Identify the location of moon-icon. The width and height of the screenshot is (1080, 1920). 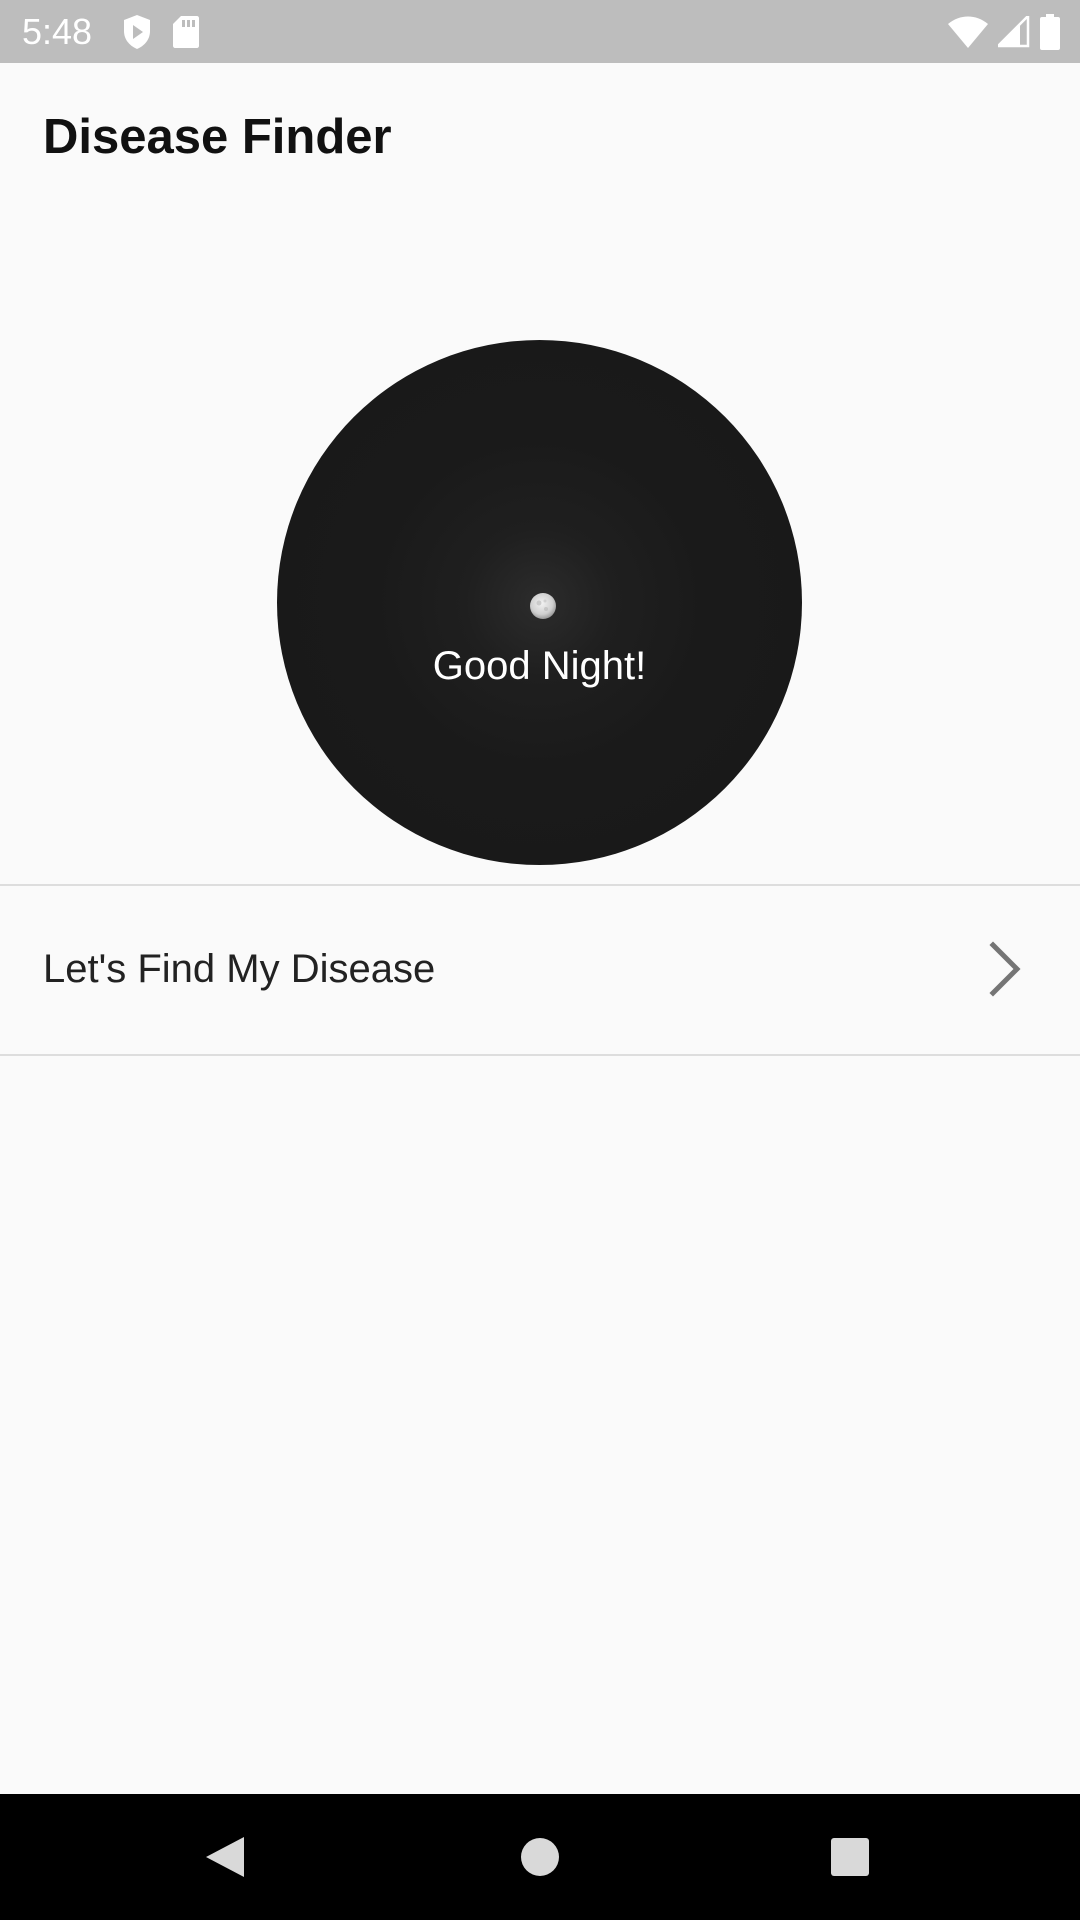
(543, 606).